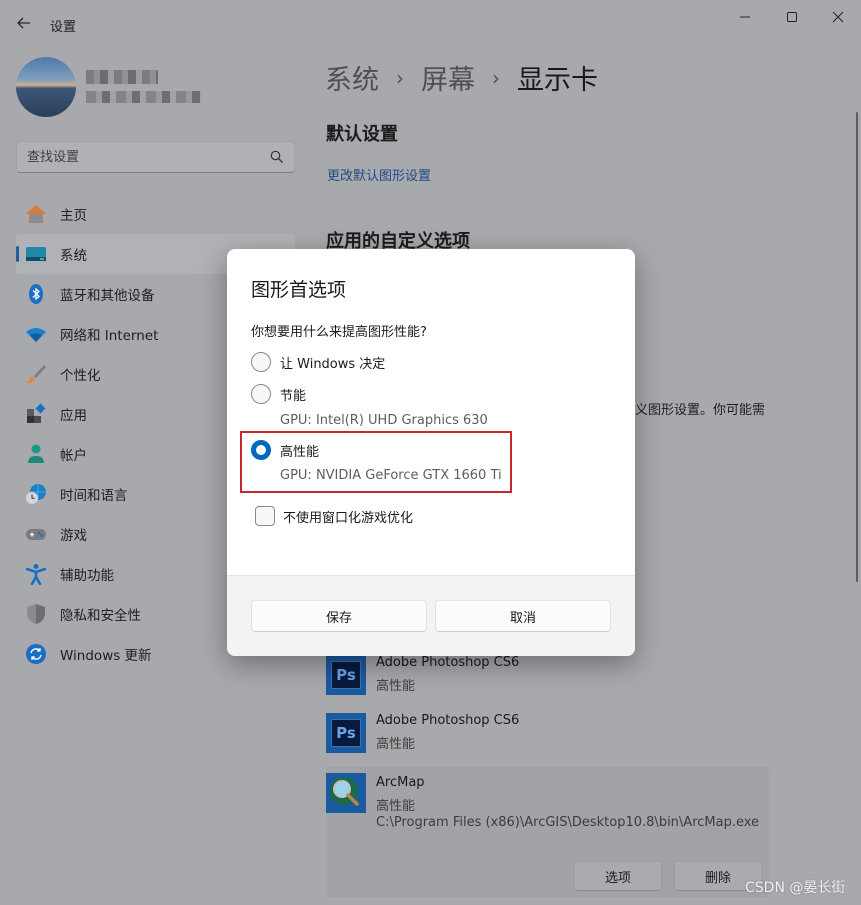 The image size is (861, 905). I want to click on dialog-footer: 保存 取消, so click(431, 615).